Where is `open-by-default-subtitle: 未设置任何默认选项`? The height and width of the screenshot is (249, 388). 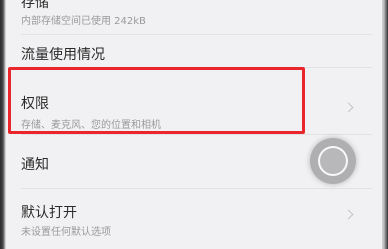
open-by-default-subtitle: 未设置任何默认选项 is located at coordinates (66, 232).